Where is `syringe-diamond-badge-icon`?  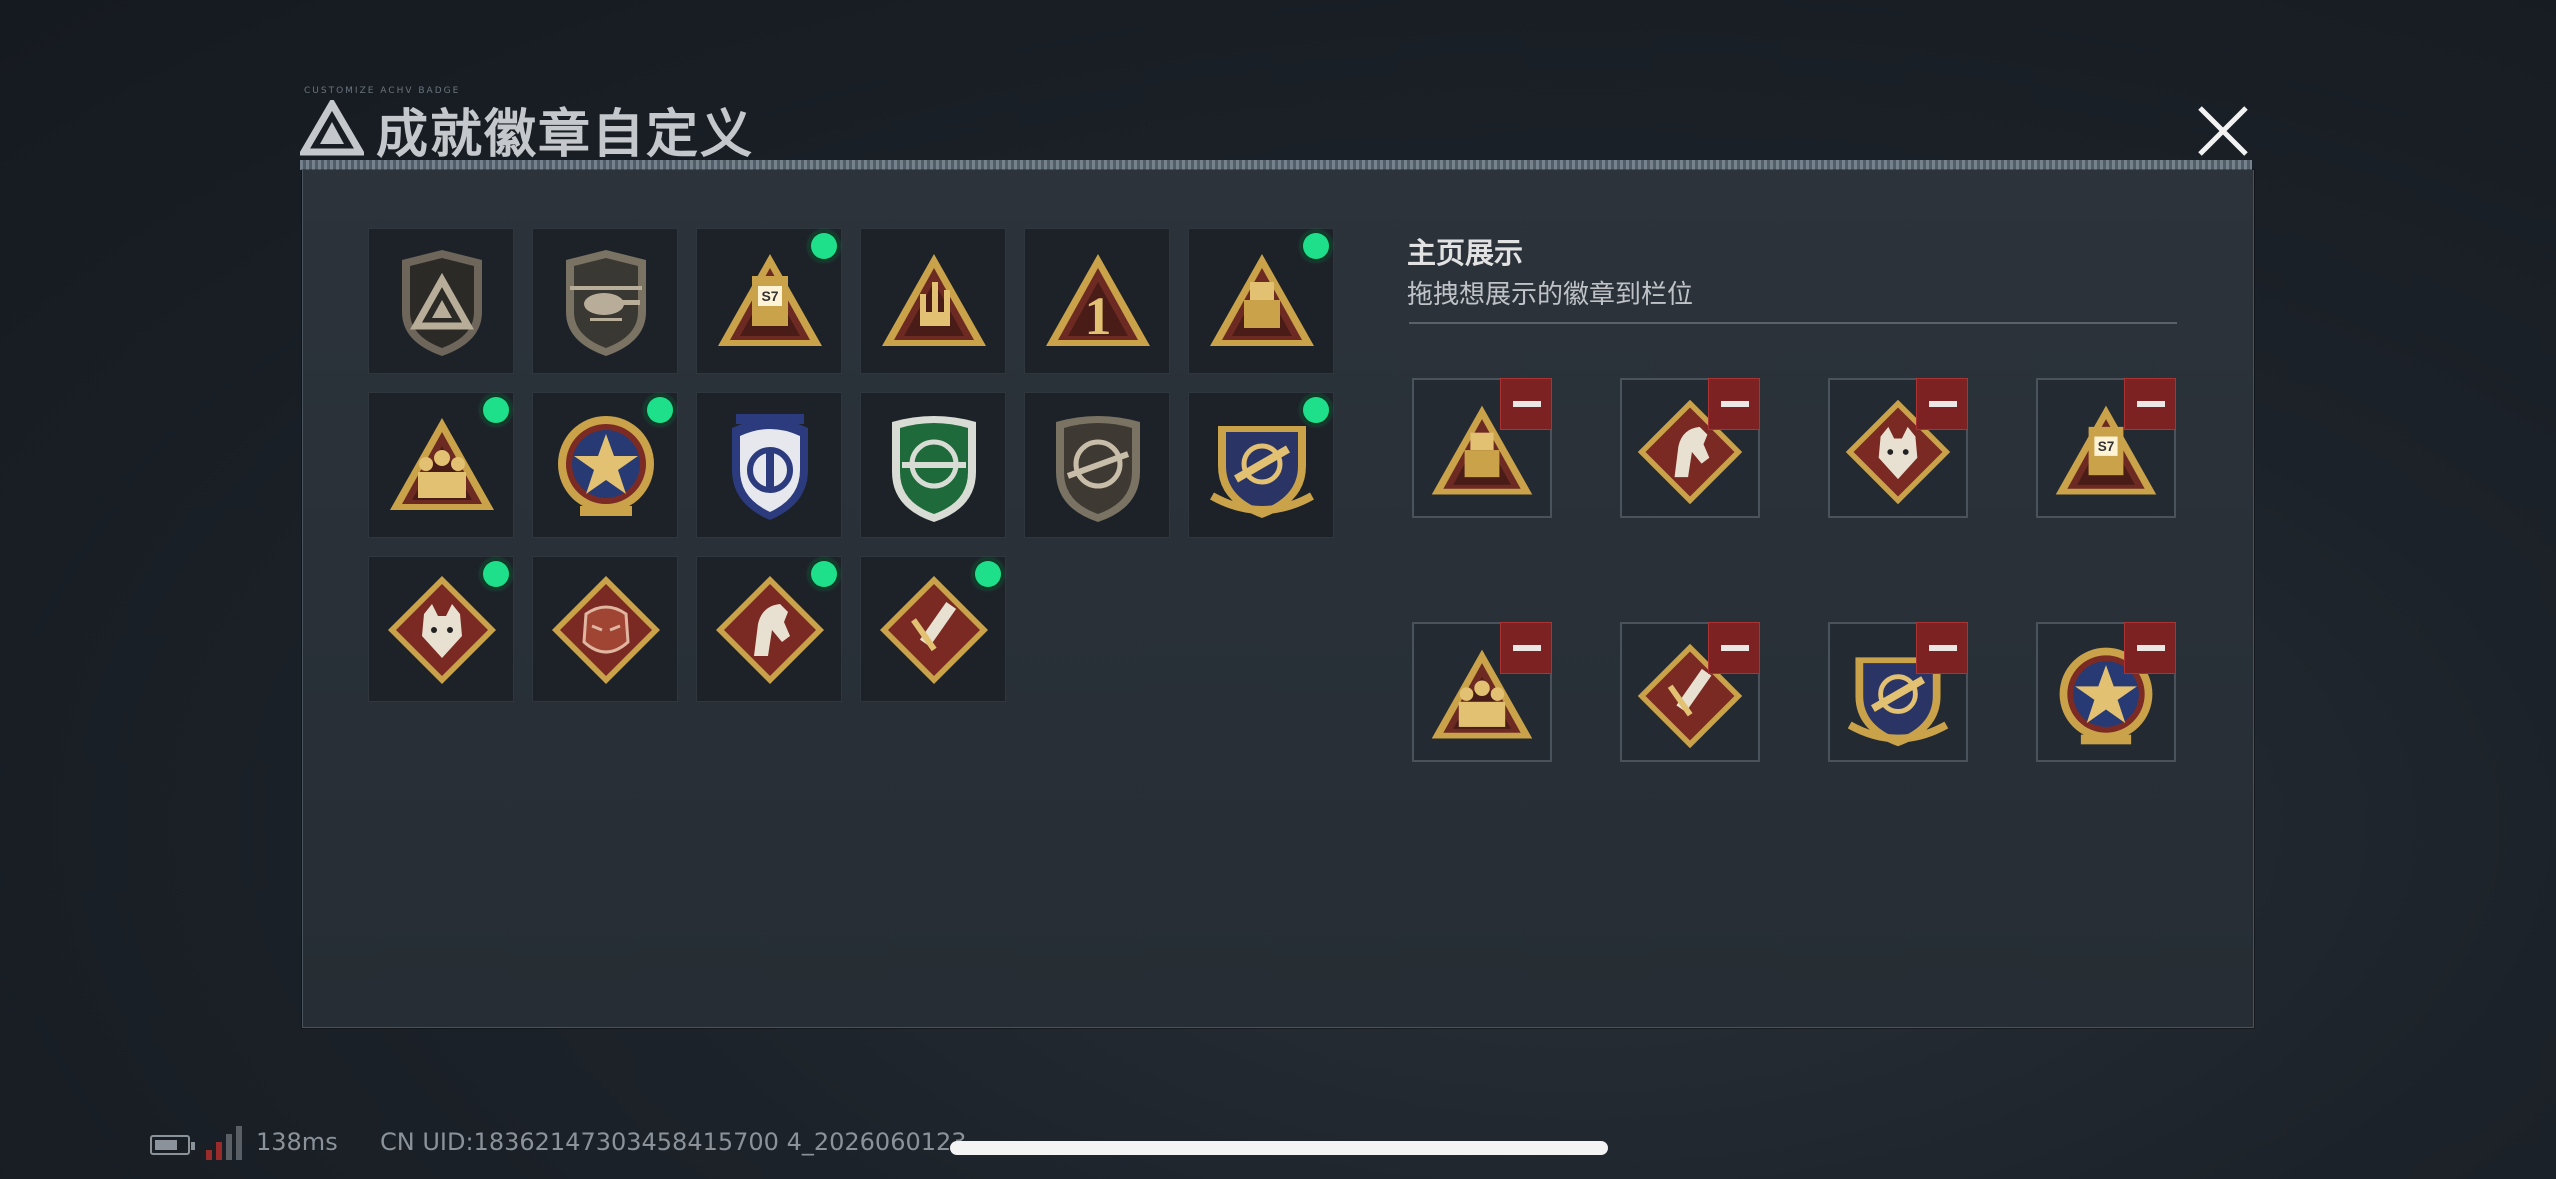 syringe-diamond-badge-icon is located at coordinates (934, 630).